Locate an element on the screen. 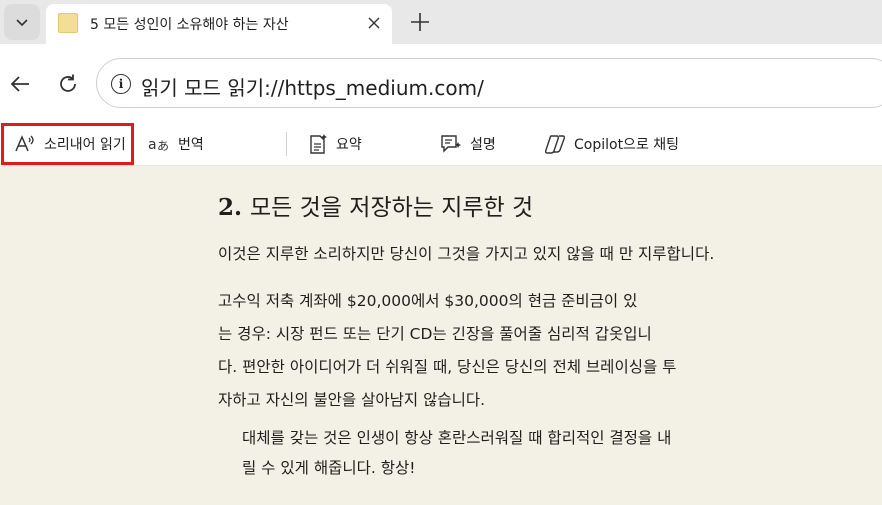  paragraph-line: 고수익 저축 계좌에 $20,000에서 $30,000의 현금 준비금이 있 is located at coordinates (428, 301).